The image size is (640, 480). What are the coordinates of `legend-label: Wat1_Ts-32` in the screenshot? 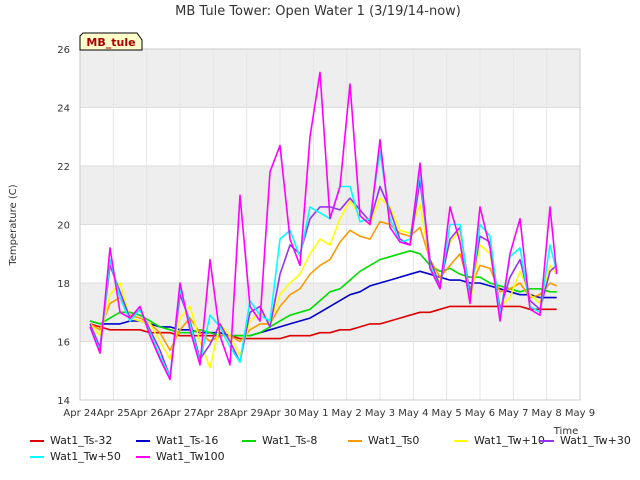 It's located at (81, 440).